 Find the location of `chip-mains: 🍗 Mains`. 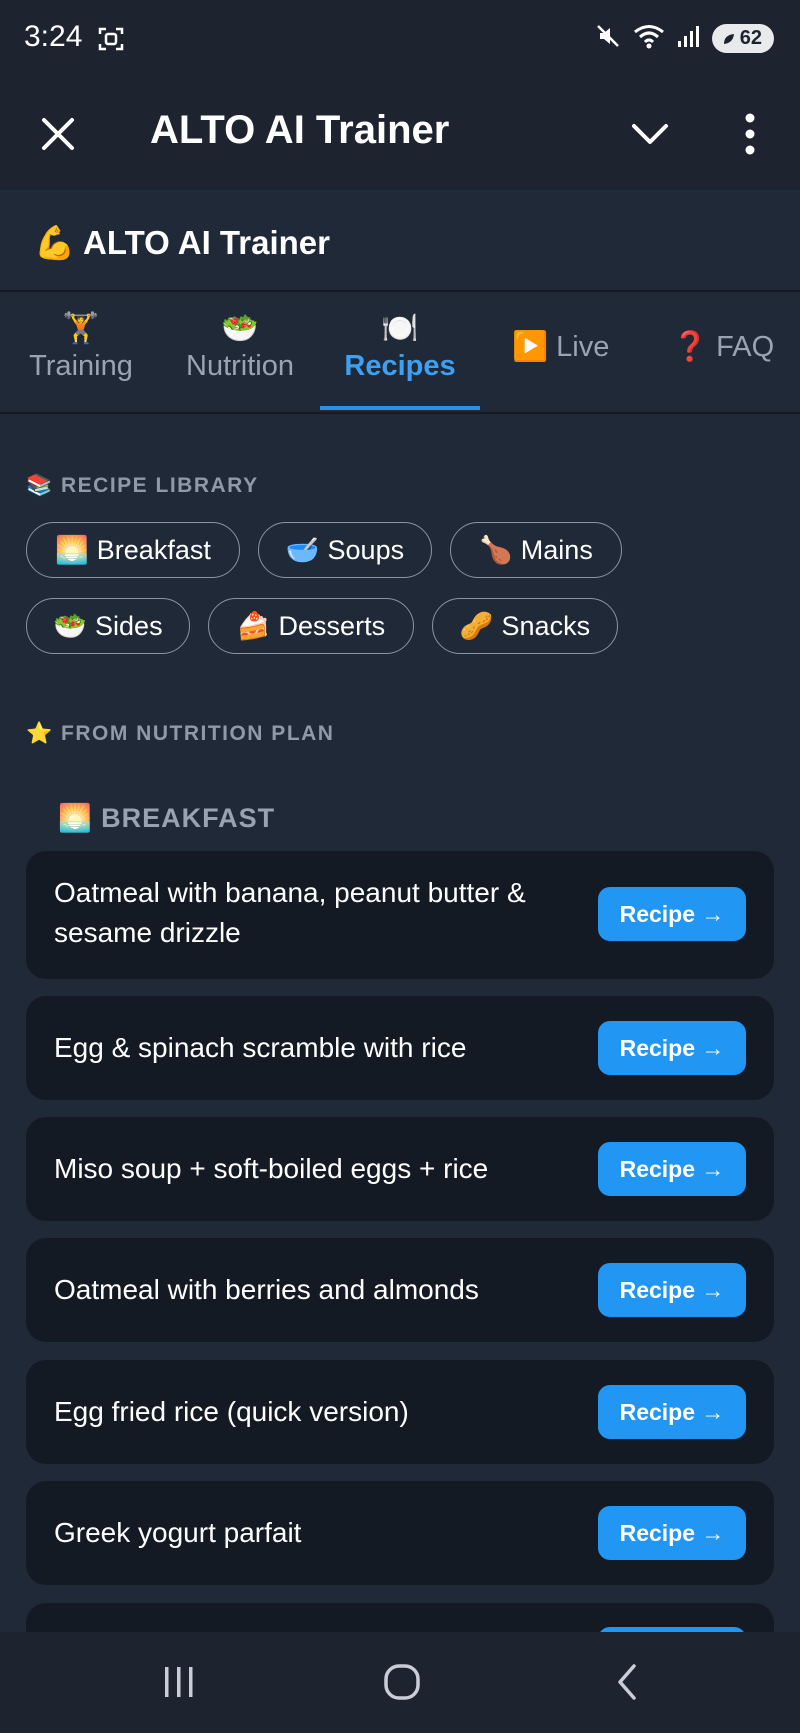

chip-mains: 🍗 Mains is located at coordinates (536, 550).